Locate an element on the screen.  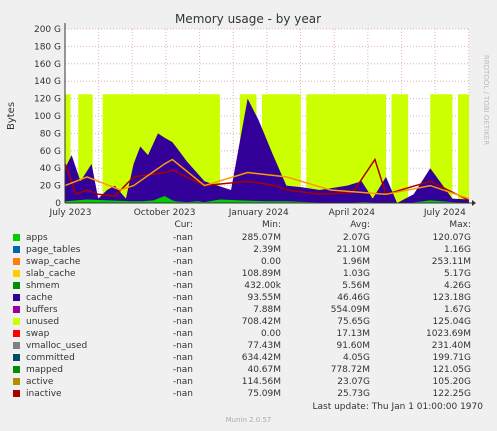
legend-max: 123.18G is located at coordinates (451, 298).